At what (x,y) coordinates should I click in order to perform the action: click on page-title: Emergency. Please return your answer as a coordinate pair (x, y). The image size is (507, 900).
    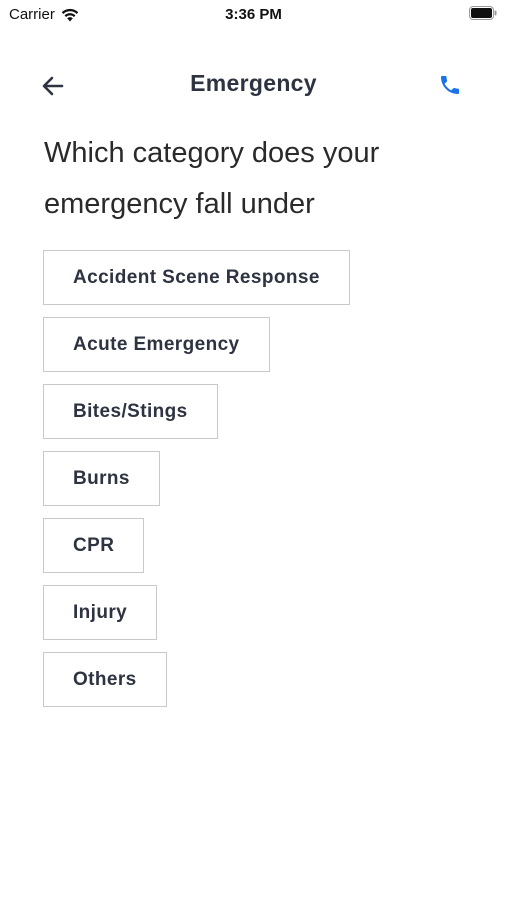
    Looking at the image, I should click on (253, 83).